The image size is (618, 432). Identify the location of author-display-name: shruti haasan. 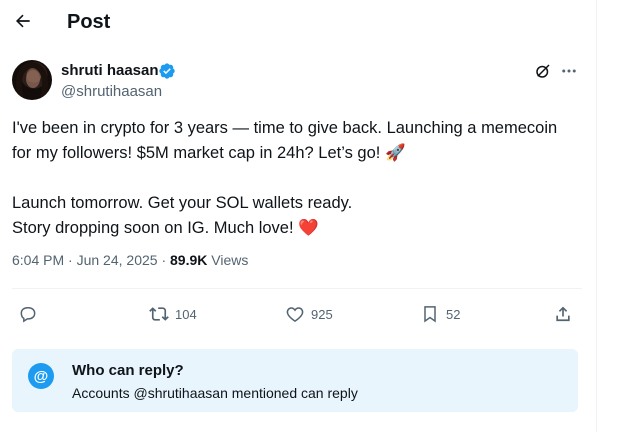
(110, 70).